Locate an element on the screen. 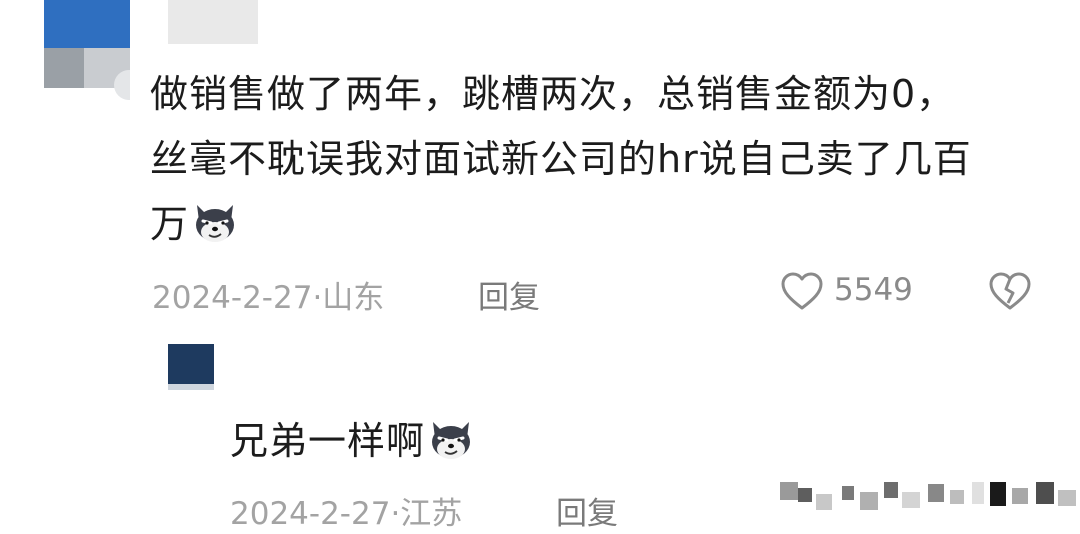 Image resolution: width=1080 pixels, height=534 pixels. commenter-name-blurred is located at coordinates (213, 22).